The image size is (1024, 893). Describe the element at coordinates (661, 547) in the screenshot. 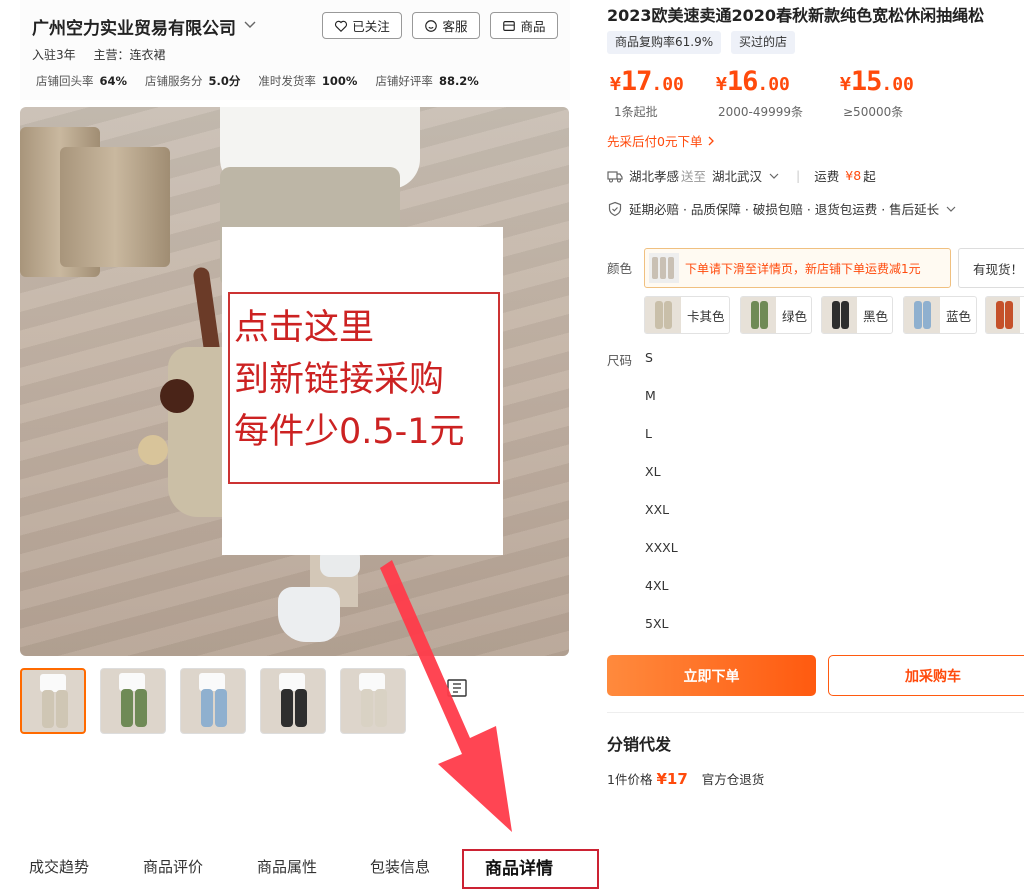

I see `size-option: XXXL` at that location.